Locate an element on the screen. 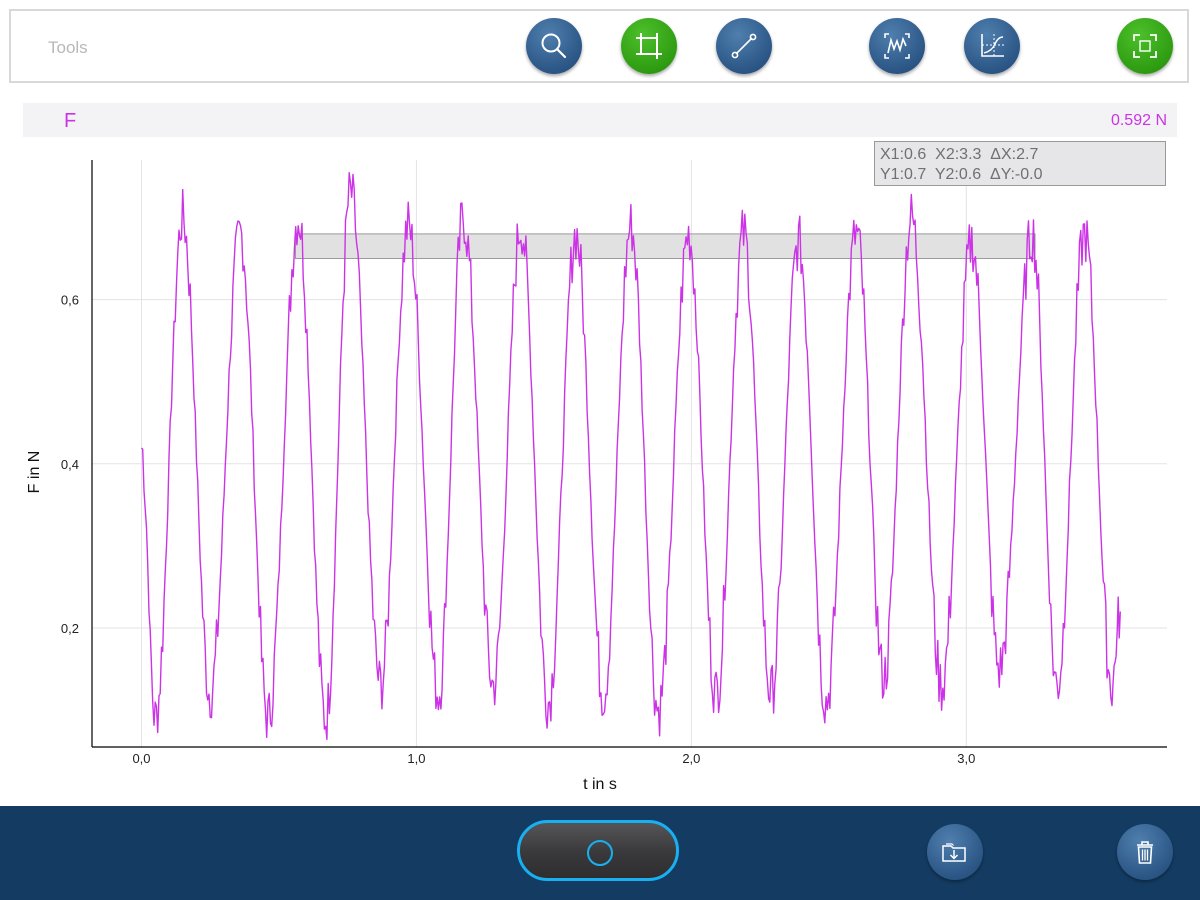 The image size is (1200, 900). autoscale-button is located at coordinates (897, 46).